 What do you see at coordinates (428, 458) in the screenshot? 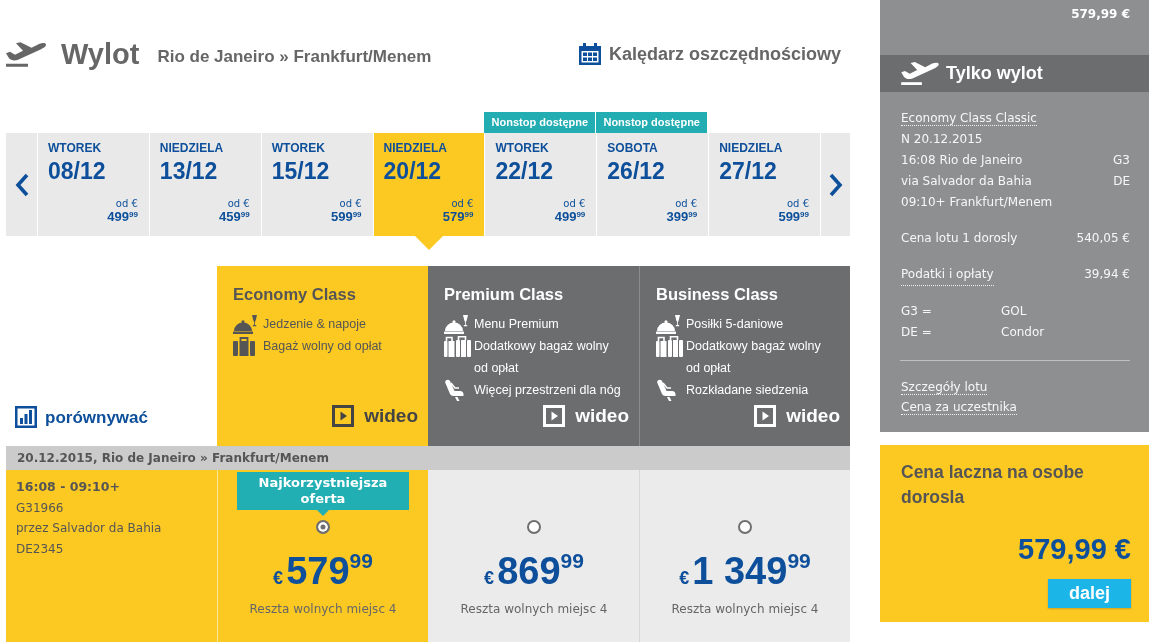
I see `flight-date-route: 20.12.2015, Rio de Janeiro » Frankfurt/Menem` at bounding box center [428, 458].